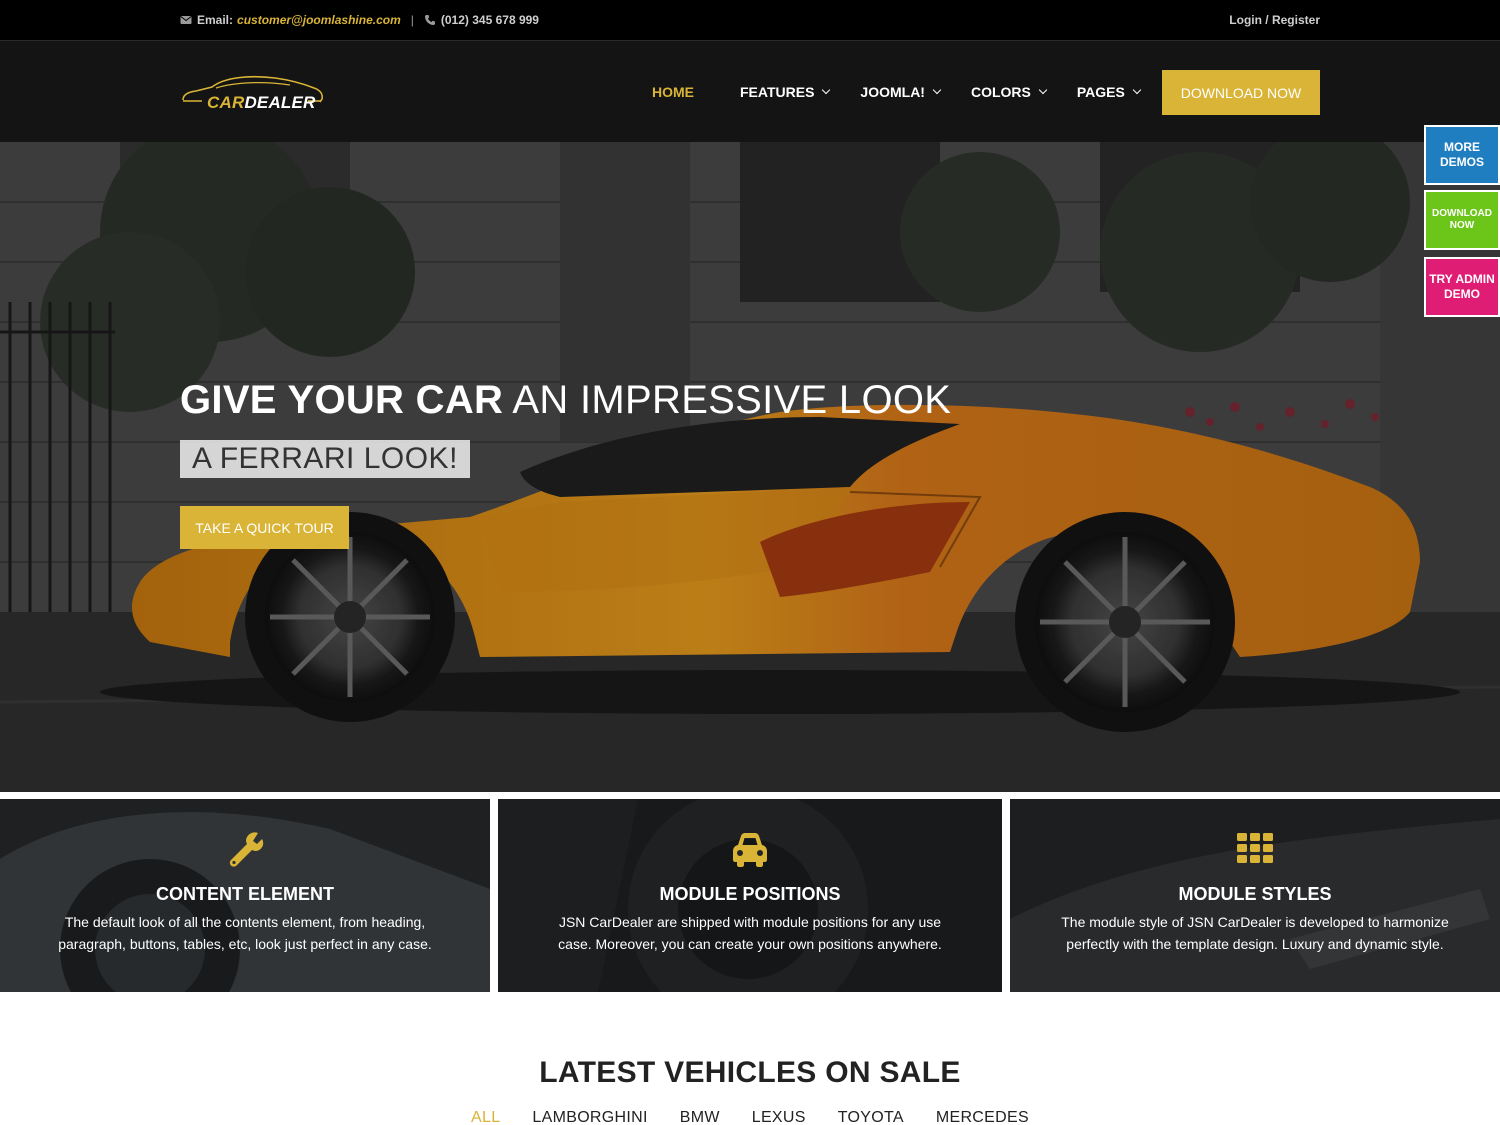  I want to click on nav-home: HOME, so click(673, 92).